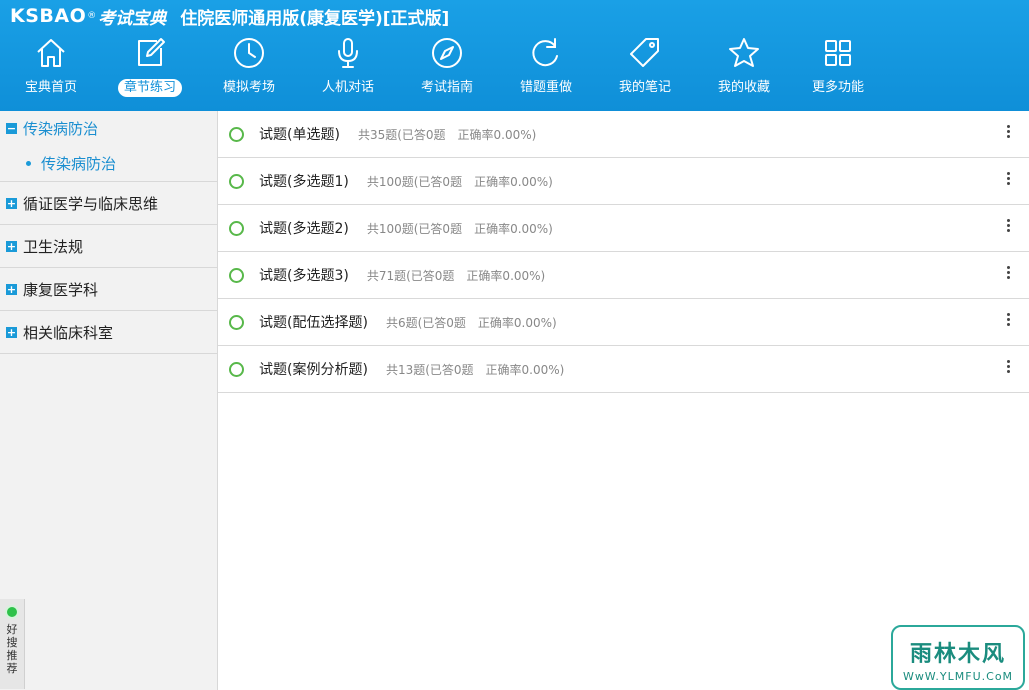 The image size is (1029, 690). What do you see at coordinates (108, 289) in the screenshot?
I see `sidebar-group-rehab-medicine: + 康复医学科` at bounding box center [108, 289].